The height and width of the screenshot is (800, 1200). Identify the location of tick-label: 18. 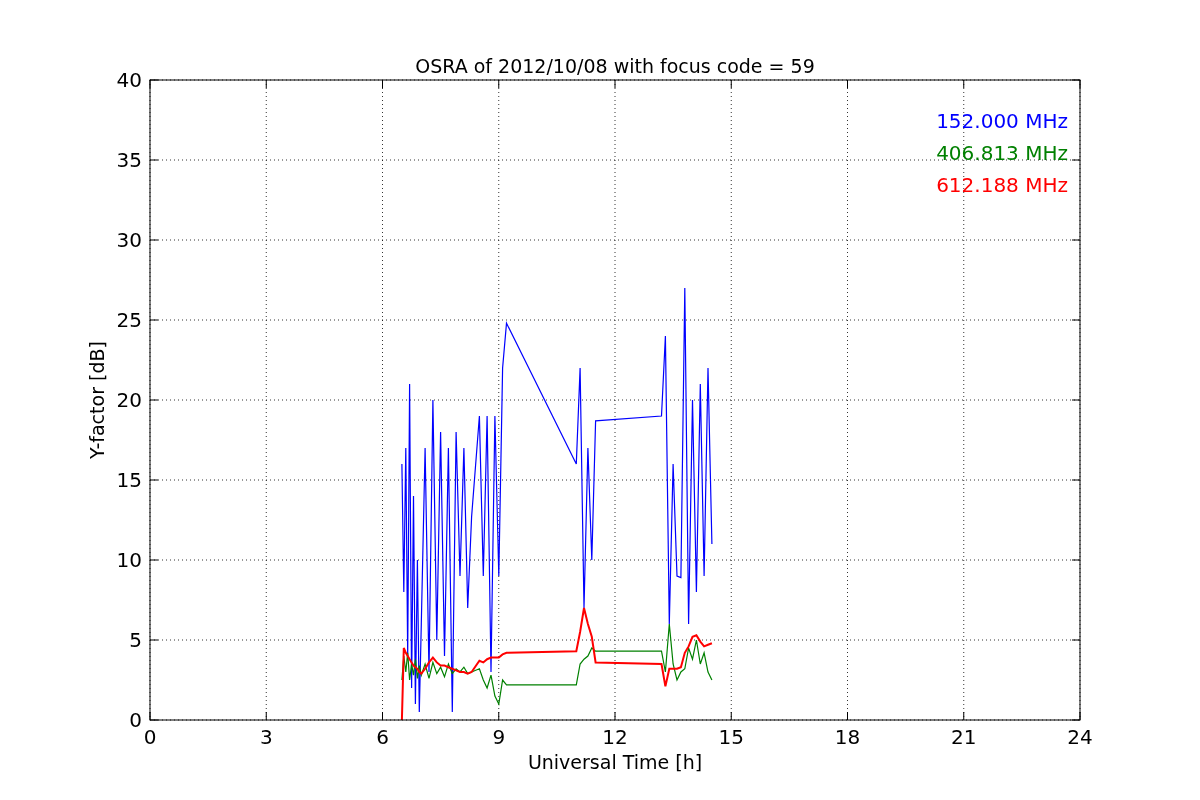
(847, 737).